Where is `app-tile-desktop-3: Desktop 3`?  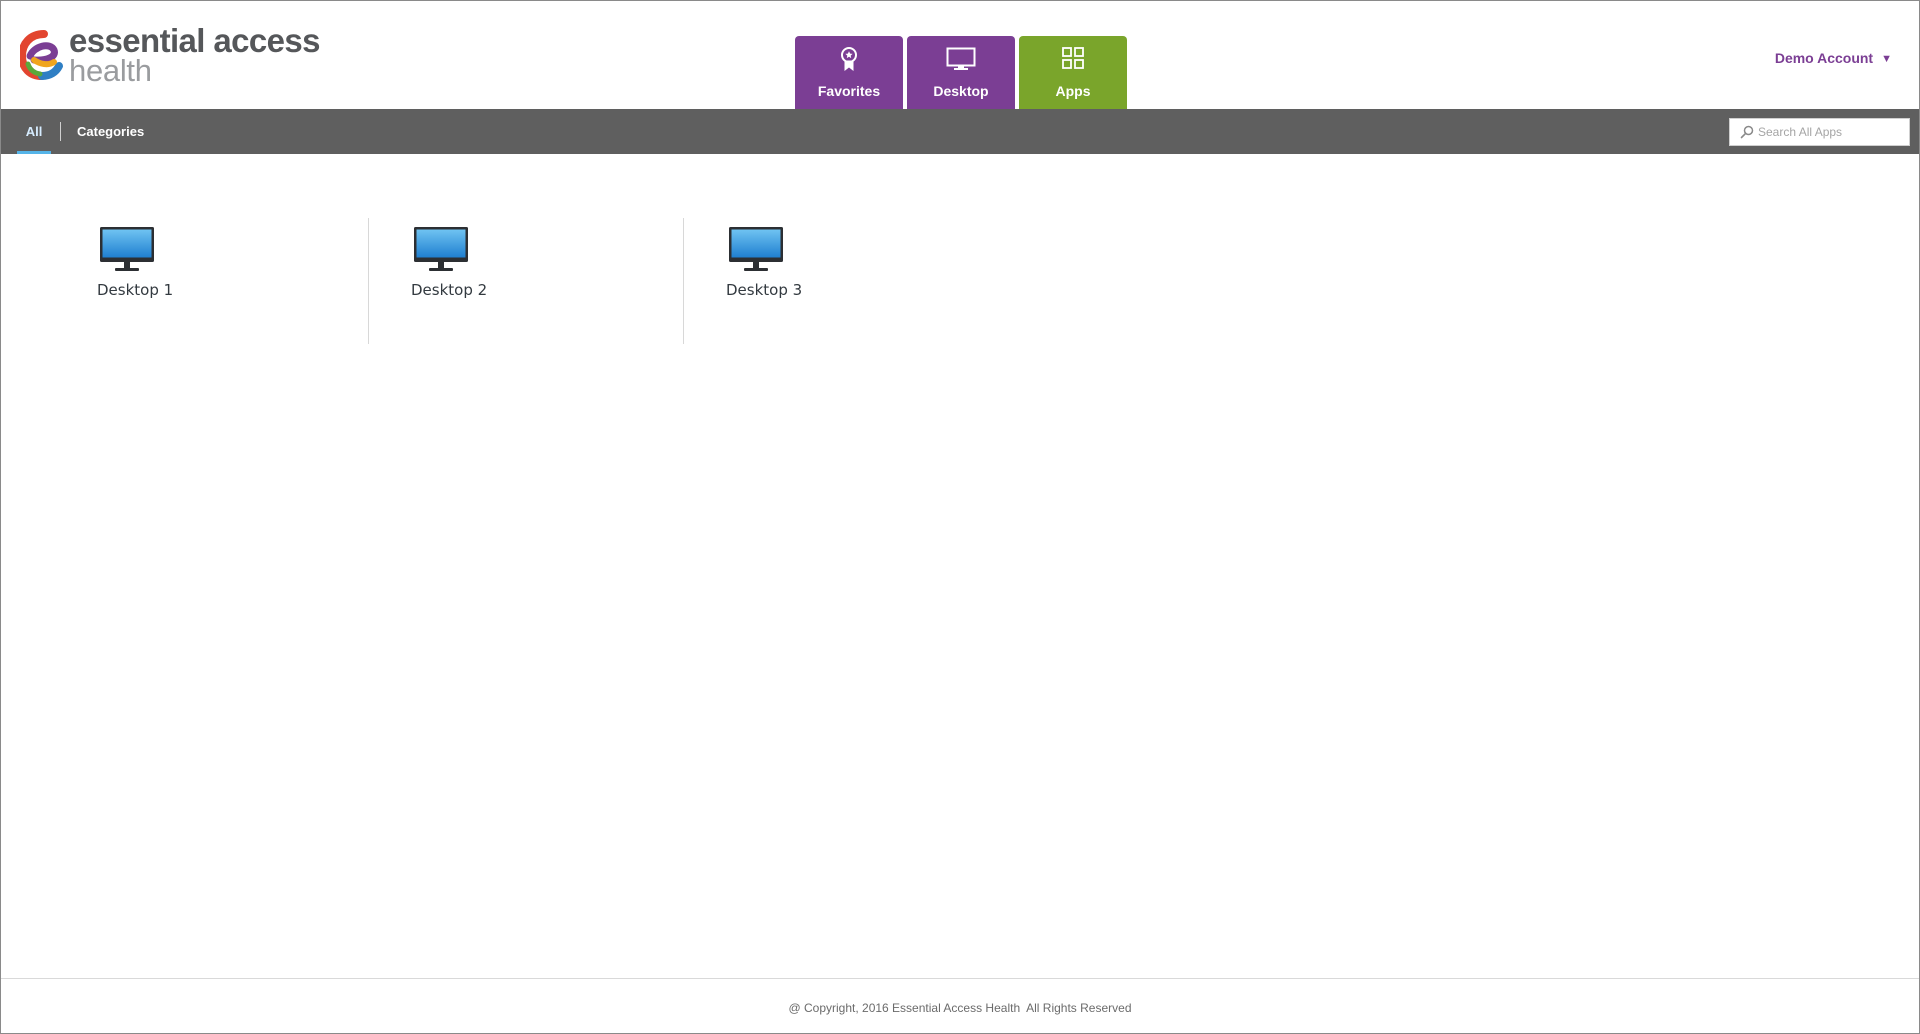
app-tile-desktop-3: Desktop 3 is located at coordinates (884, 281).